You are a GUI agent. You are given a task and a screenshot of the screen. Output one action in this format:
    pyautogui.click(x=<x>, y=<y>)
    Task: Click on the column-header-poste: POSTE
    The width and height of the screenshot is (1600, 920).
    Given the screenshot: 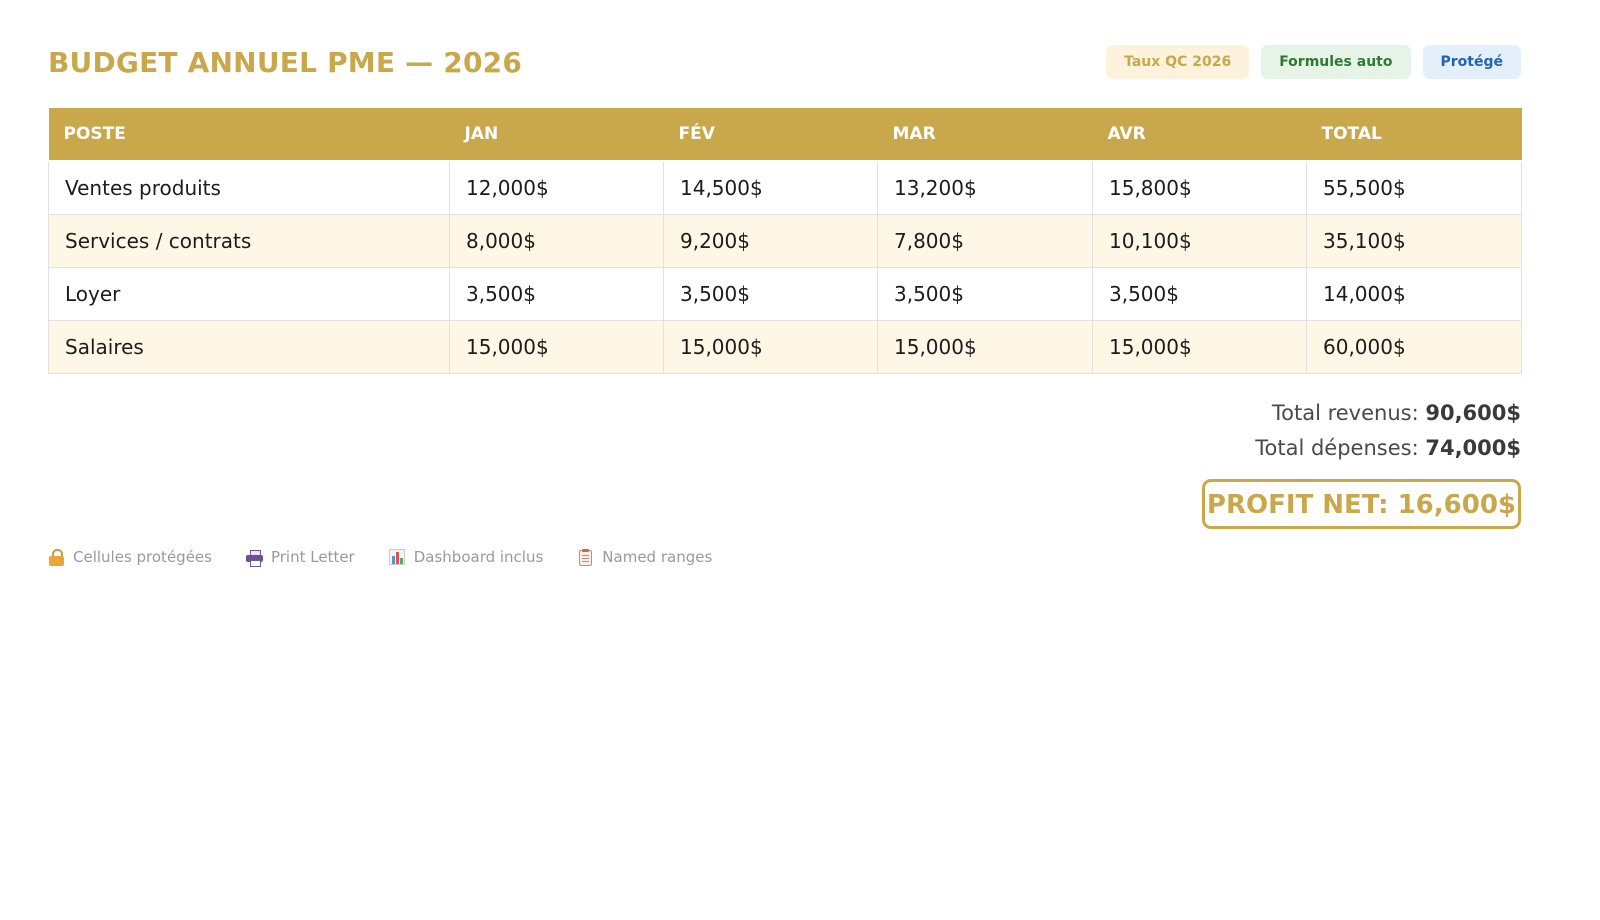 What is the action you would take?
    pyautogui.click(x=249, y=135)
    